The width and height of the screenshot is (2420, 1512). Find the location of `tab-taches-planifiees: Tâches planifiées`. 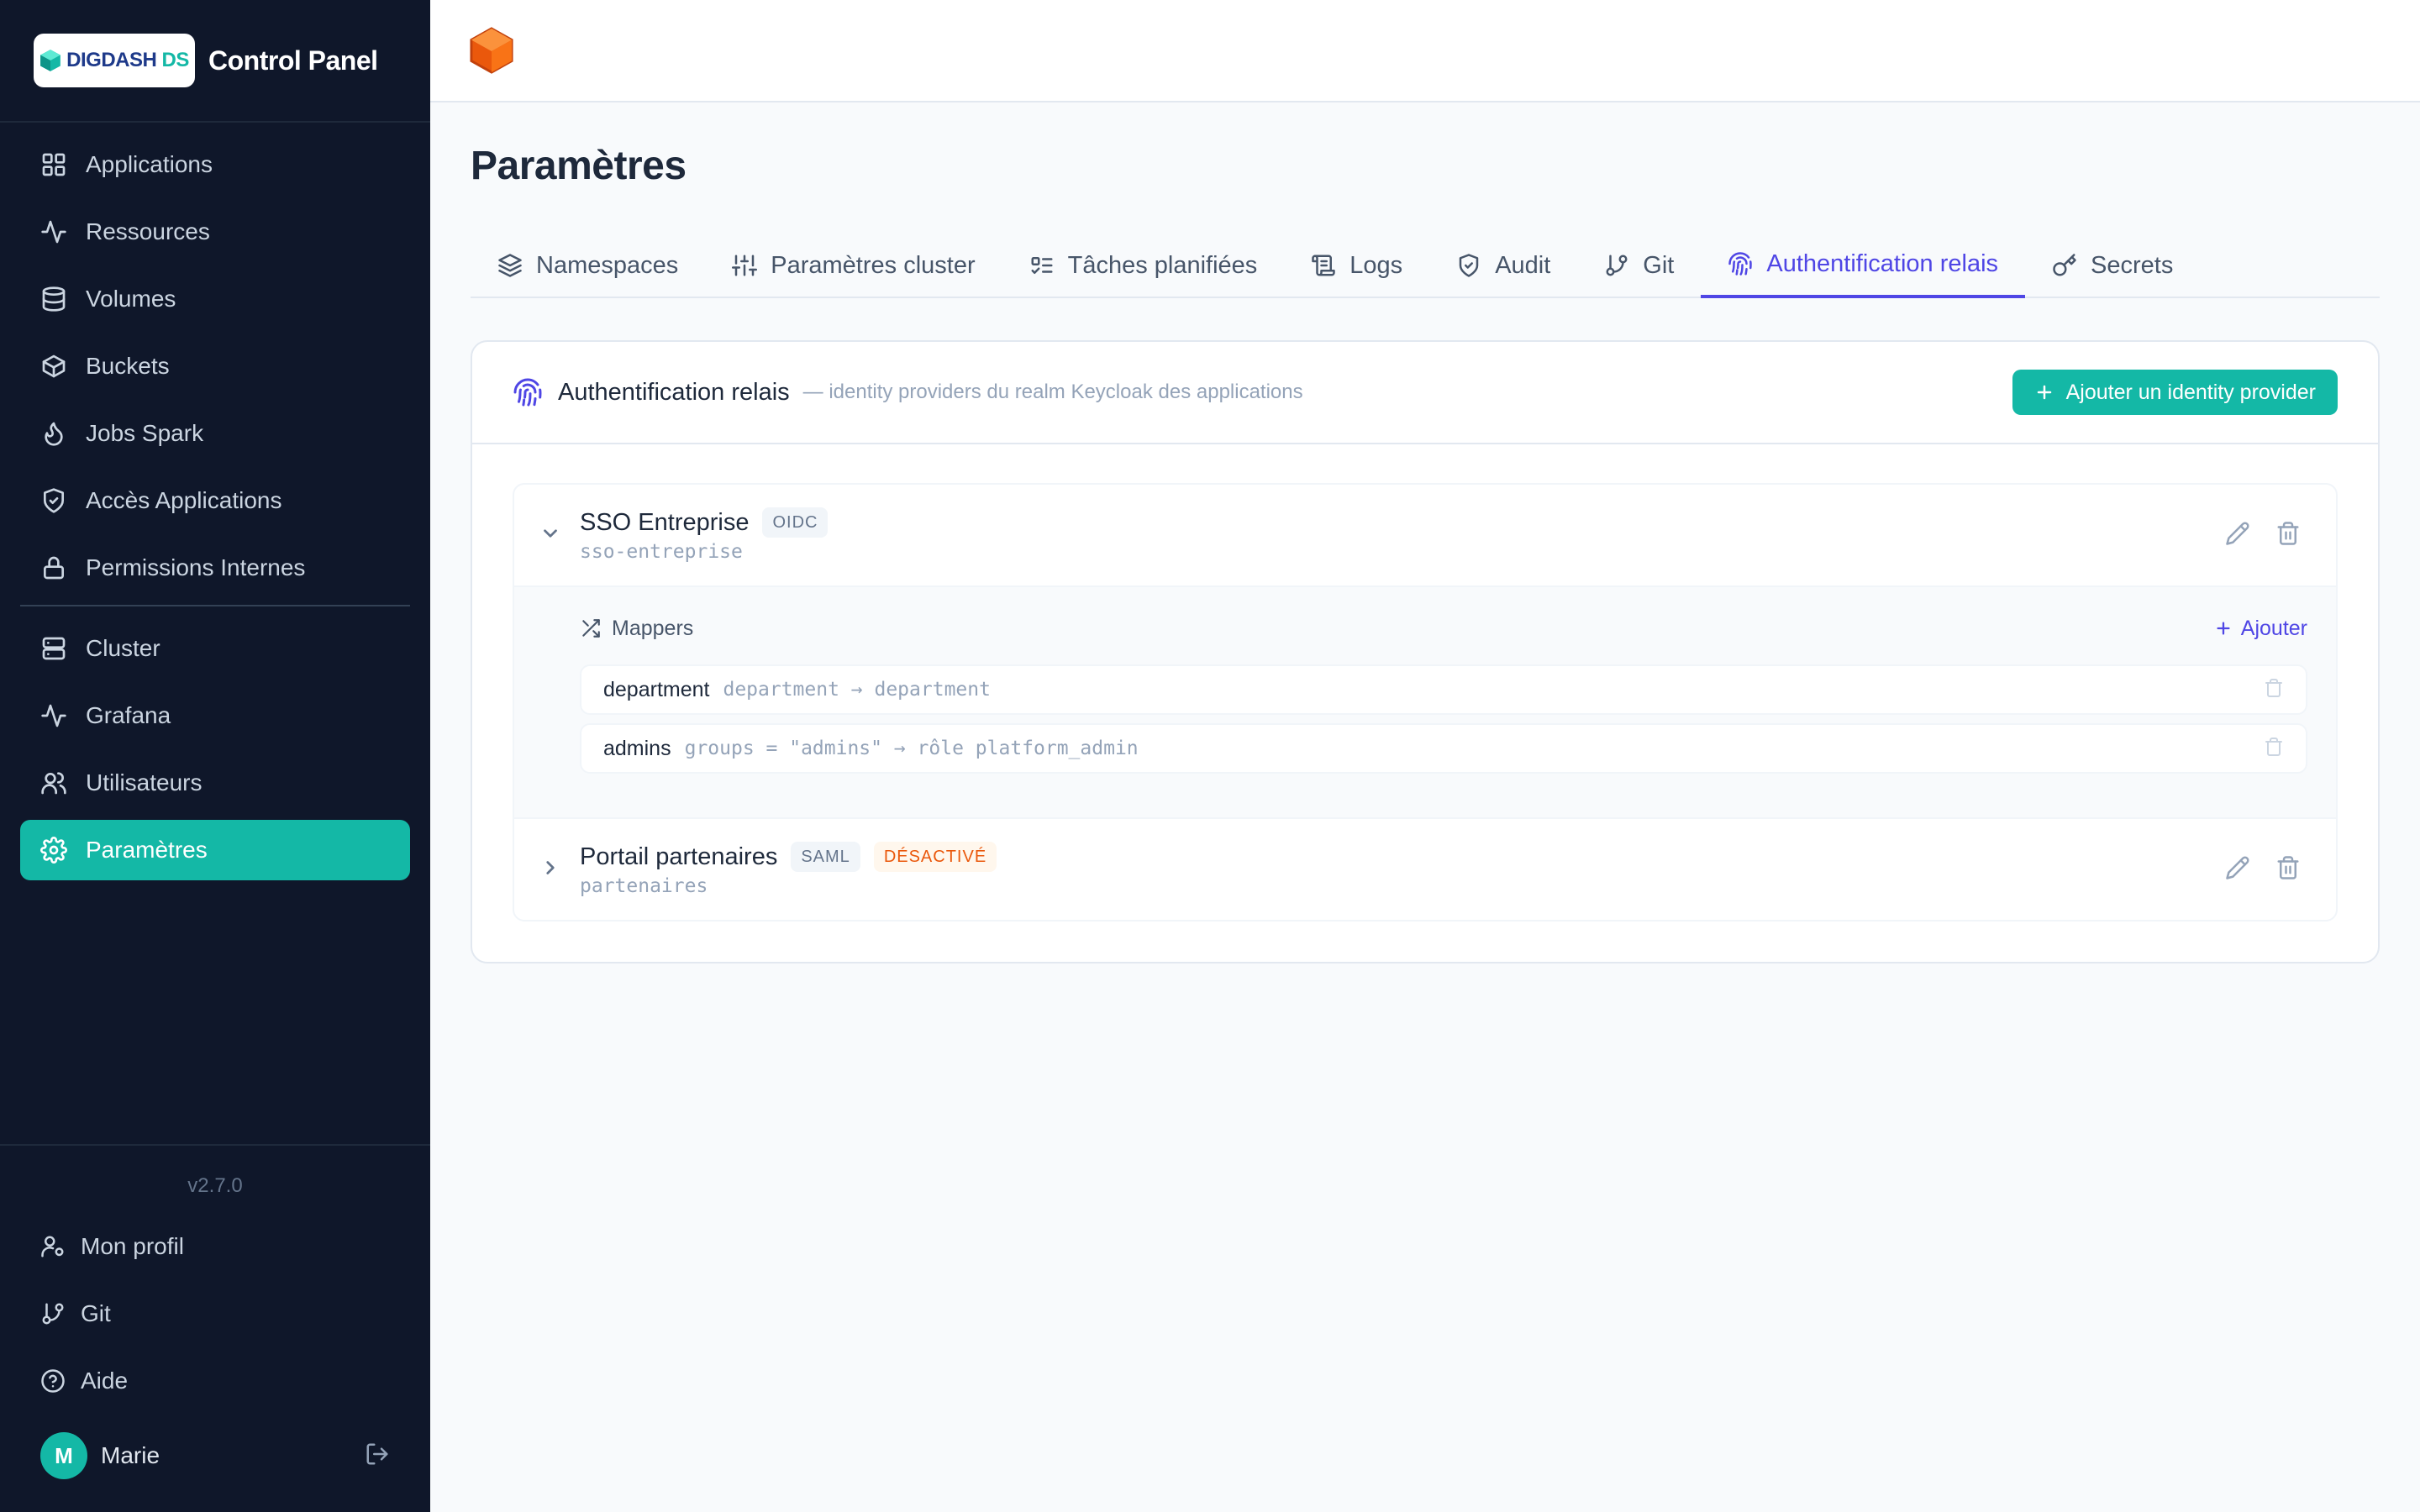

tab-taches-planifiees: Tâches planifiées is located at coordinates (1143, 265).